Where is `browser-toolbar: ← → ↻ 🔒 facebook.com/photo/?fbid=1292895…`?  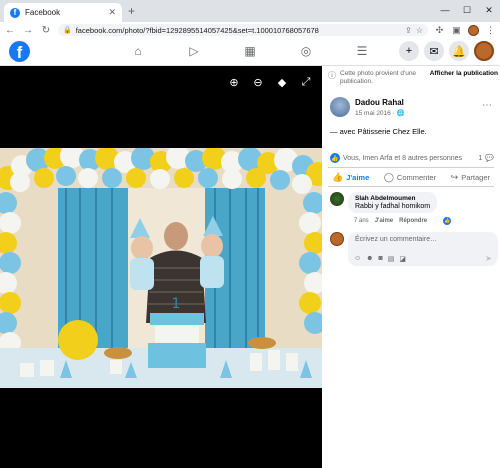
browser-toolbar: ← → ↻ 🔒 facebook.com/photo/?fbid=1292895… is located at coordinates (250, 30).